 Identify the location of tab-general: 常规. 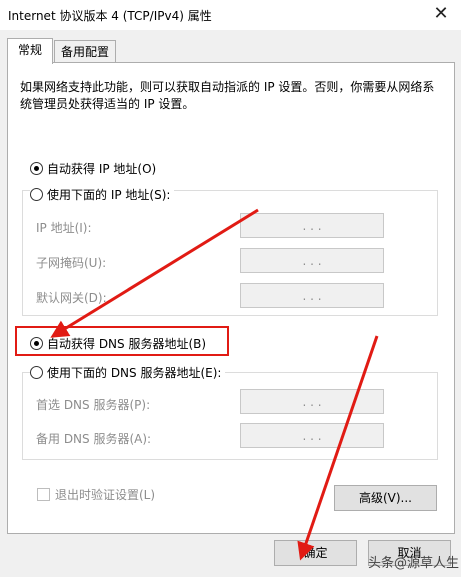
(30, 51).